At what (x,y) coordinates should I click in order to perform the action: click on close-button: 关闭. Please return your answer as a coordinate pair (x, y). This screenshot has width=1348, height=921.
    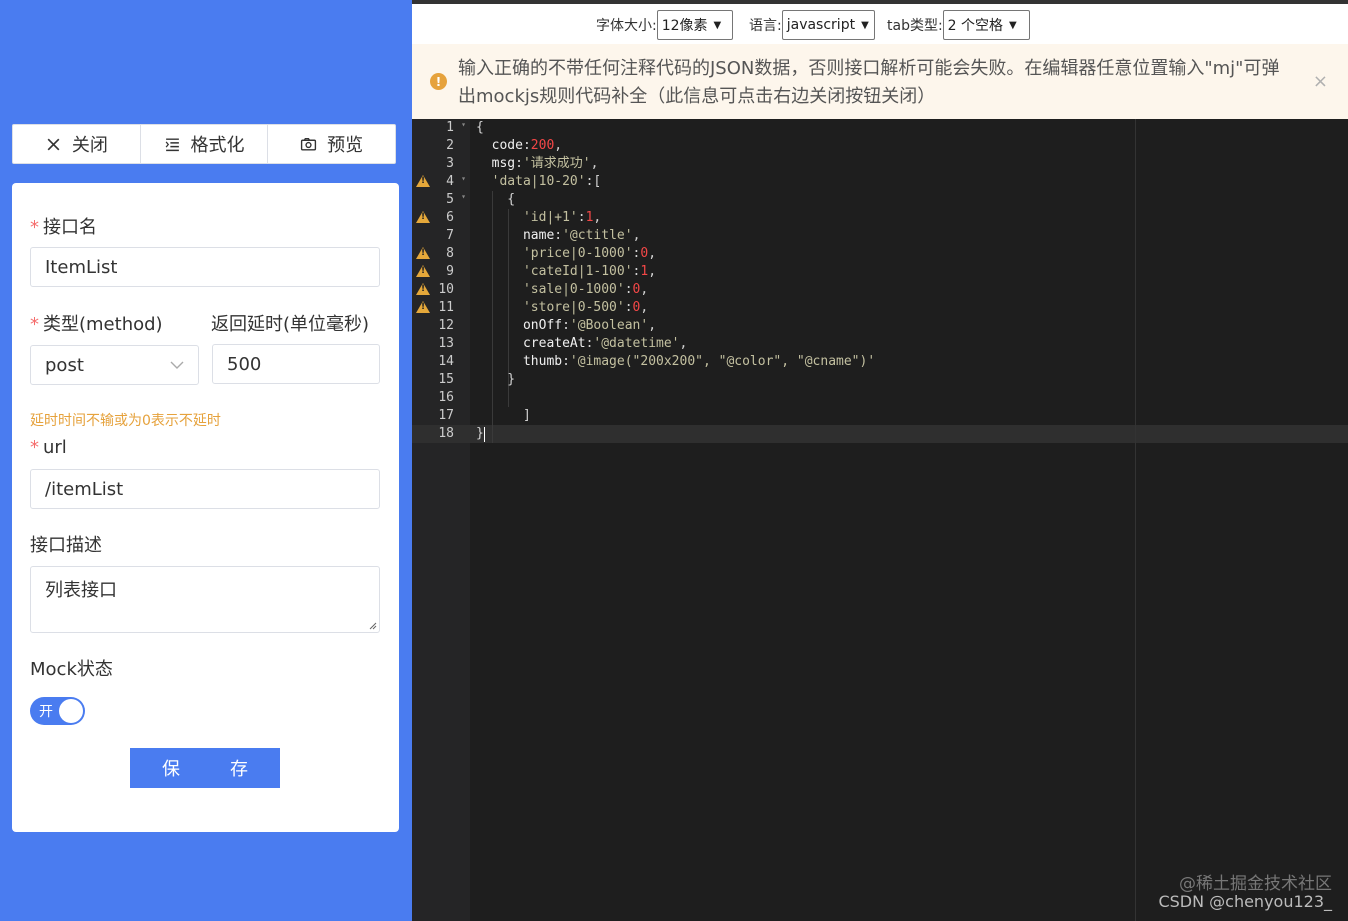
    Looking at the image, I should click on (77, 144).